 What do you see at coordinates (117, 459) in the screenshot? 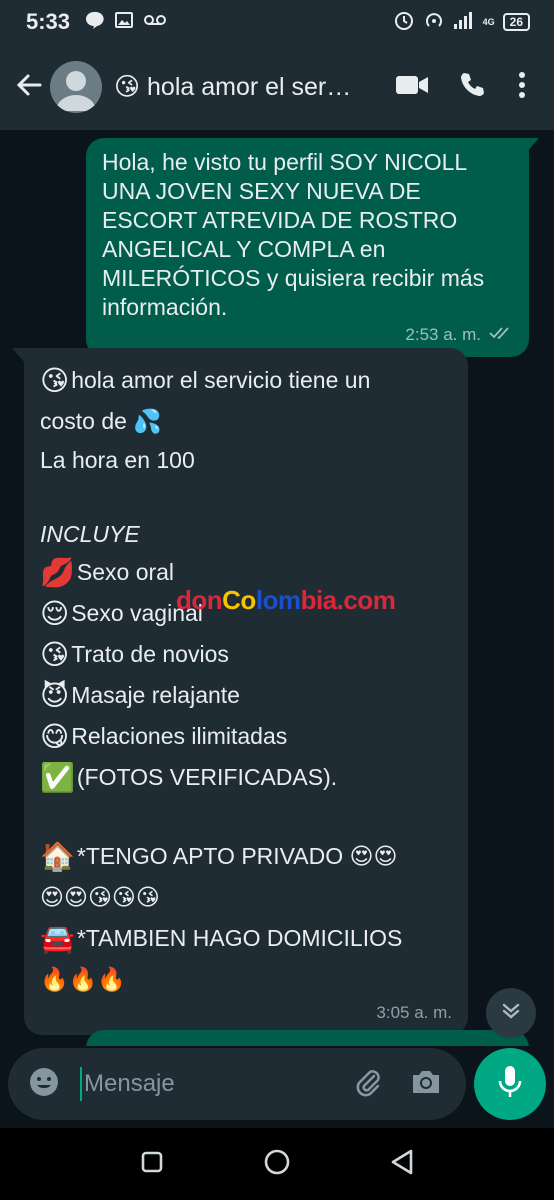
I see `message-line: La hora en 100` at bounding box center [117, 459].